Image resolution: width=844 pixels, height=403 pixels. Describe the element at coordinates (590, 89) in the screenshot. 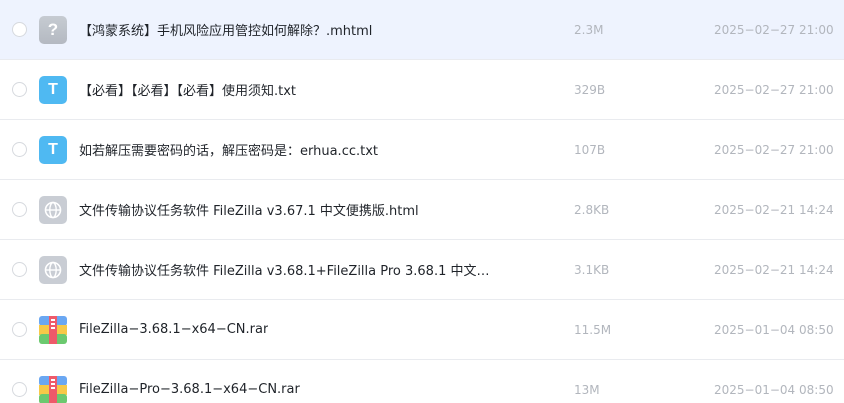

I see `file-size: 329B` at that location.